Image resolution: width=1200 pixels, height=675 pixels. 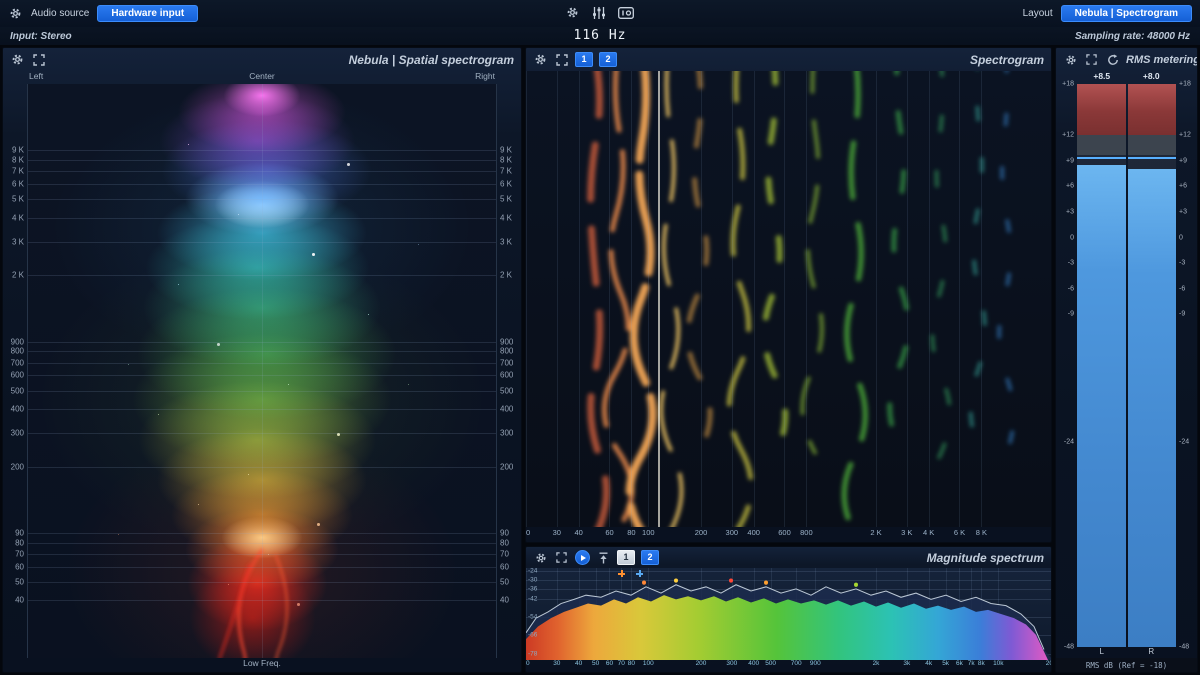 I want to click on magnitude-play-button, so click(x=582, y=557).